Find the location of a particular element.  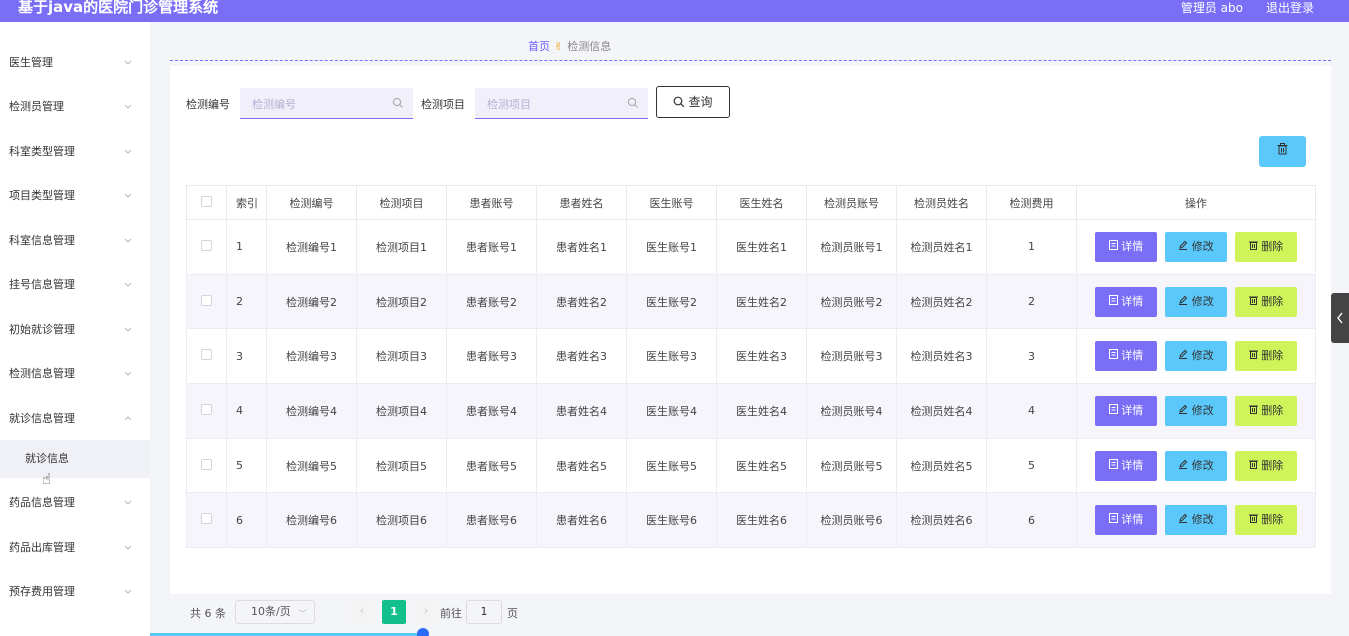

logout-link: 退出登录 is located at coordinates (1290, 8).